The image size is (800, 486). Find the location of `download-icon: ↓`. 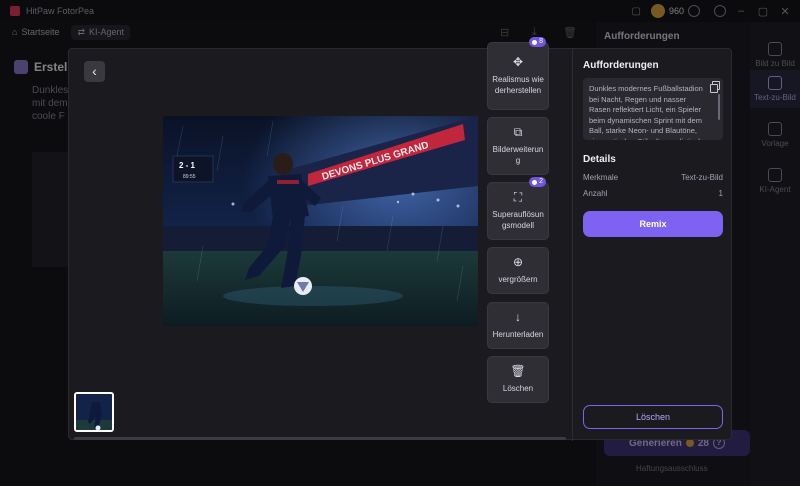

download-icon: ↓ is located at coordinates (518, 317).